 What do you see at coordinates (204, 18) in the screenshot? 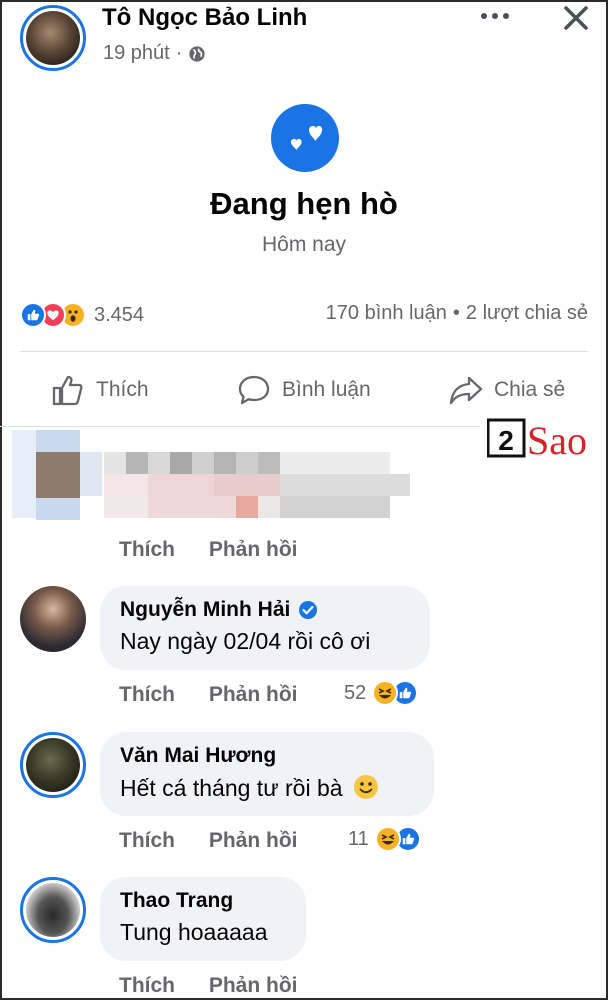
I see `author-name: Tô Ngọc Bảo Linh` at bounding box center [204, 18].